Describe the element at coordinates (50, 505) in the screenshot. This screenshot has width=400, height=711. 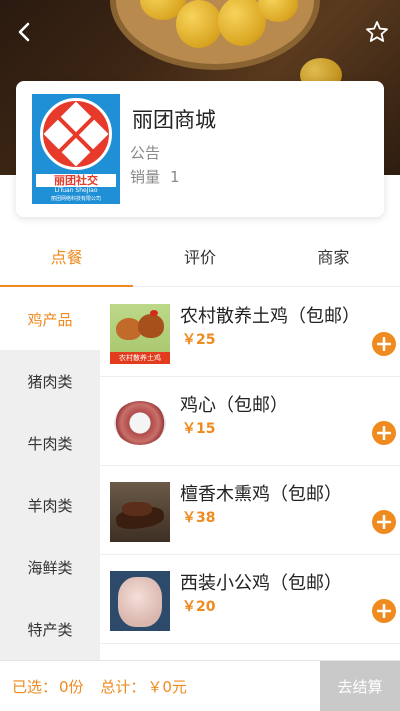
I see `category-item-lamb: 羊肉类` at that location.